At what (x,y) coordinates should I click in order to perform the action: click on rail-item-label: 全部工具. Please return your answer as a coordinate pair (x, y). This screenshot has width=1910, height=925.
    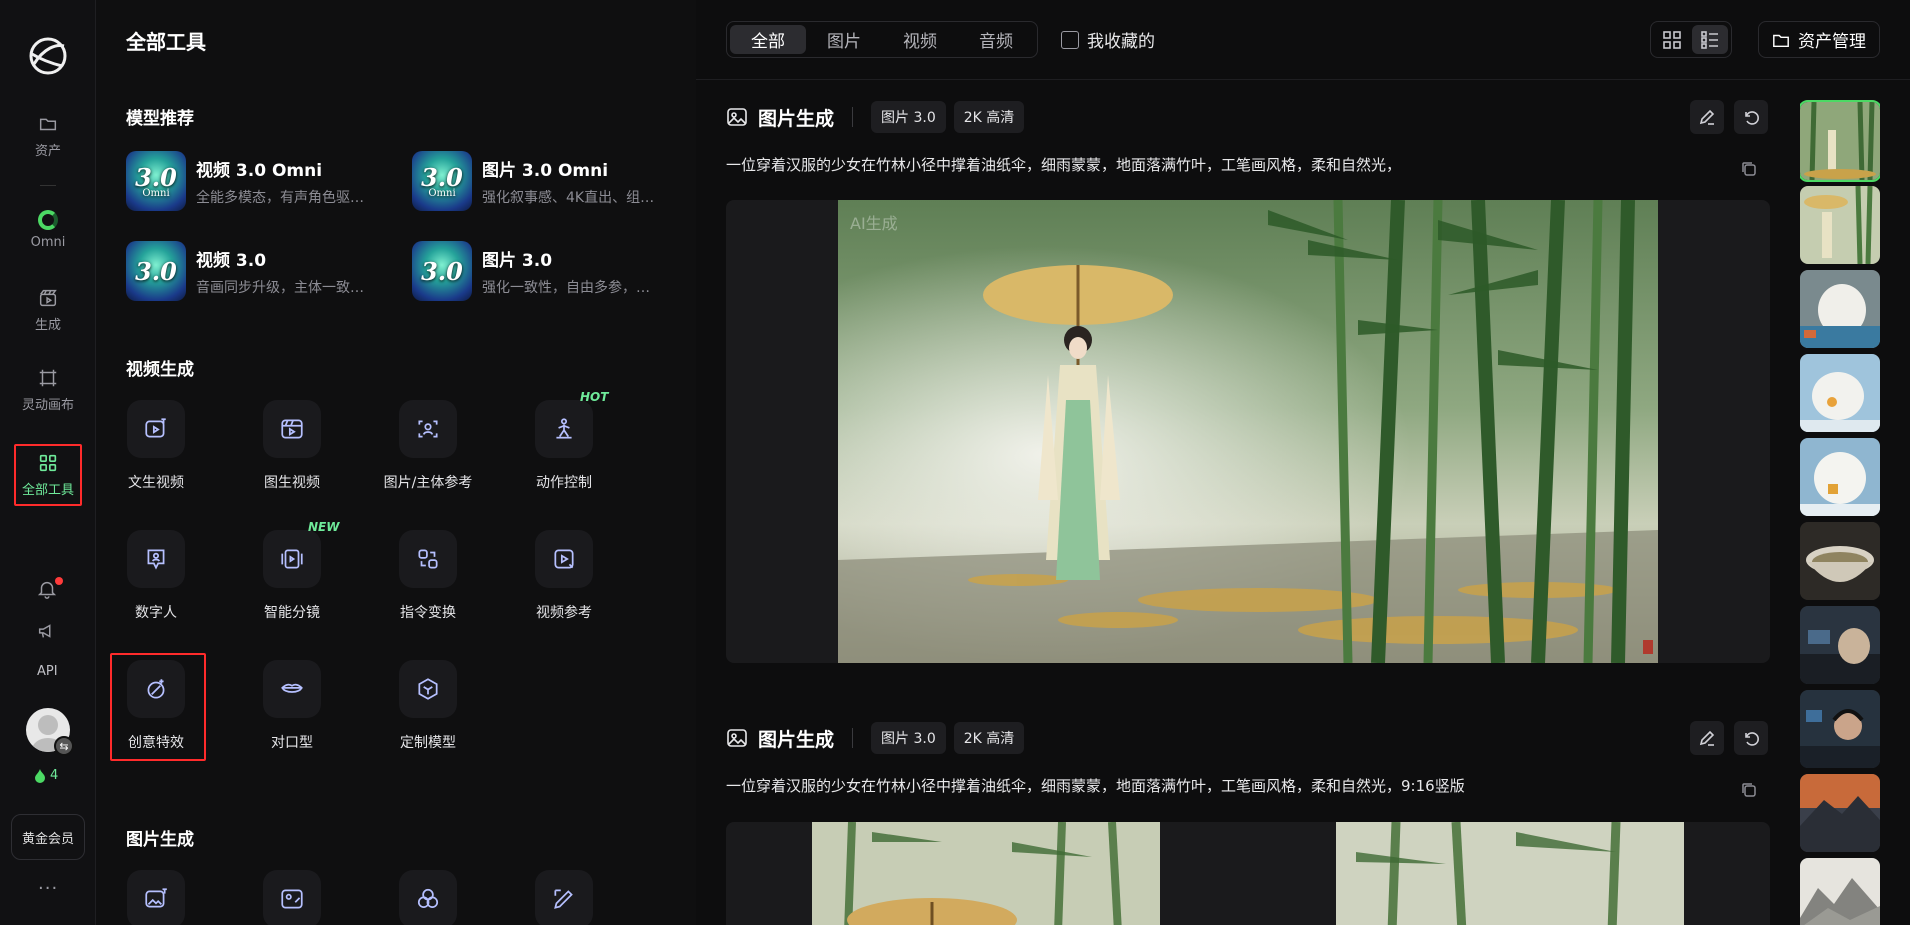
    Looking at the image, I should click on (47, 490).